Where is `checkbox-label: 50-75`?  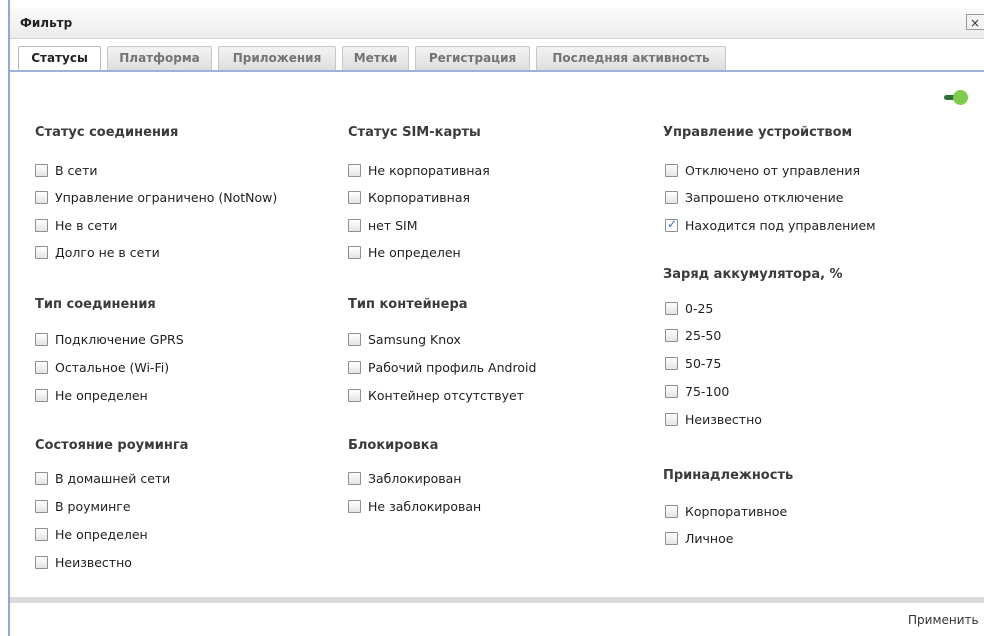
checkbox-label: 50-75 is located at coordinates (703, 363).